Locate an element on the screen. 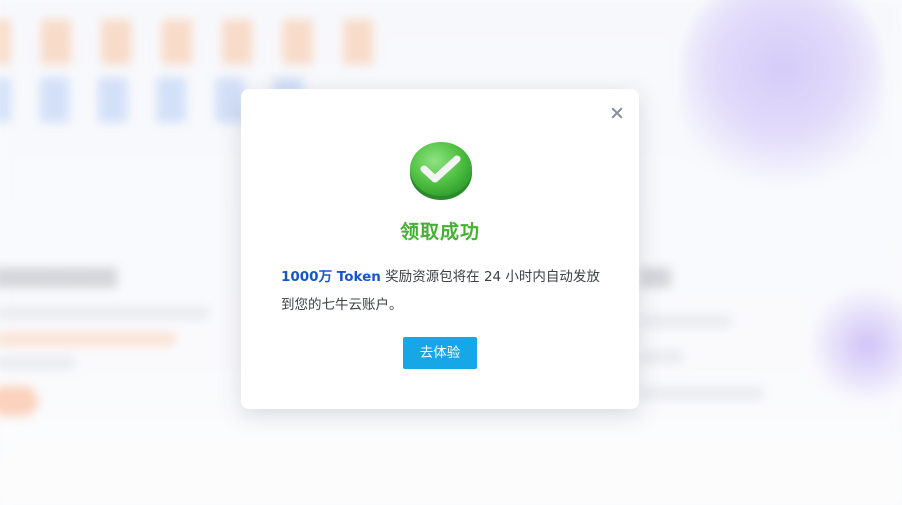 The height and width of the screenshot is (505, 902). close-icon is located at coordinates (617, 113).